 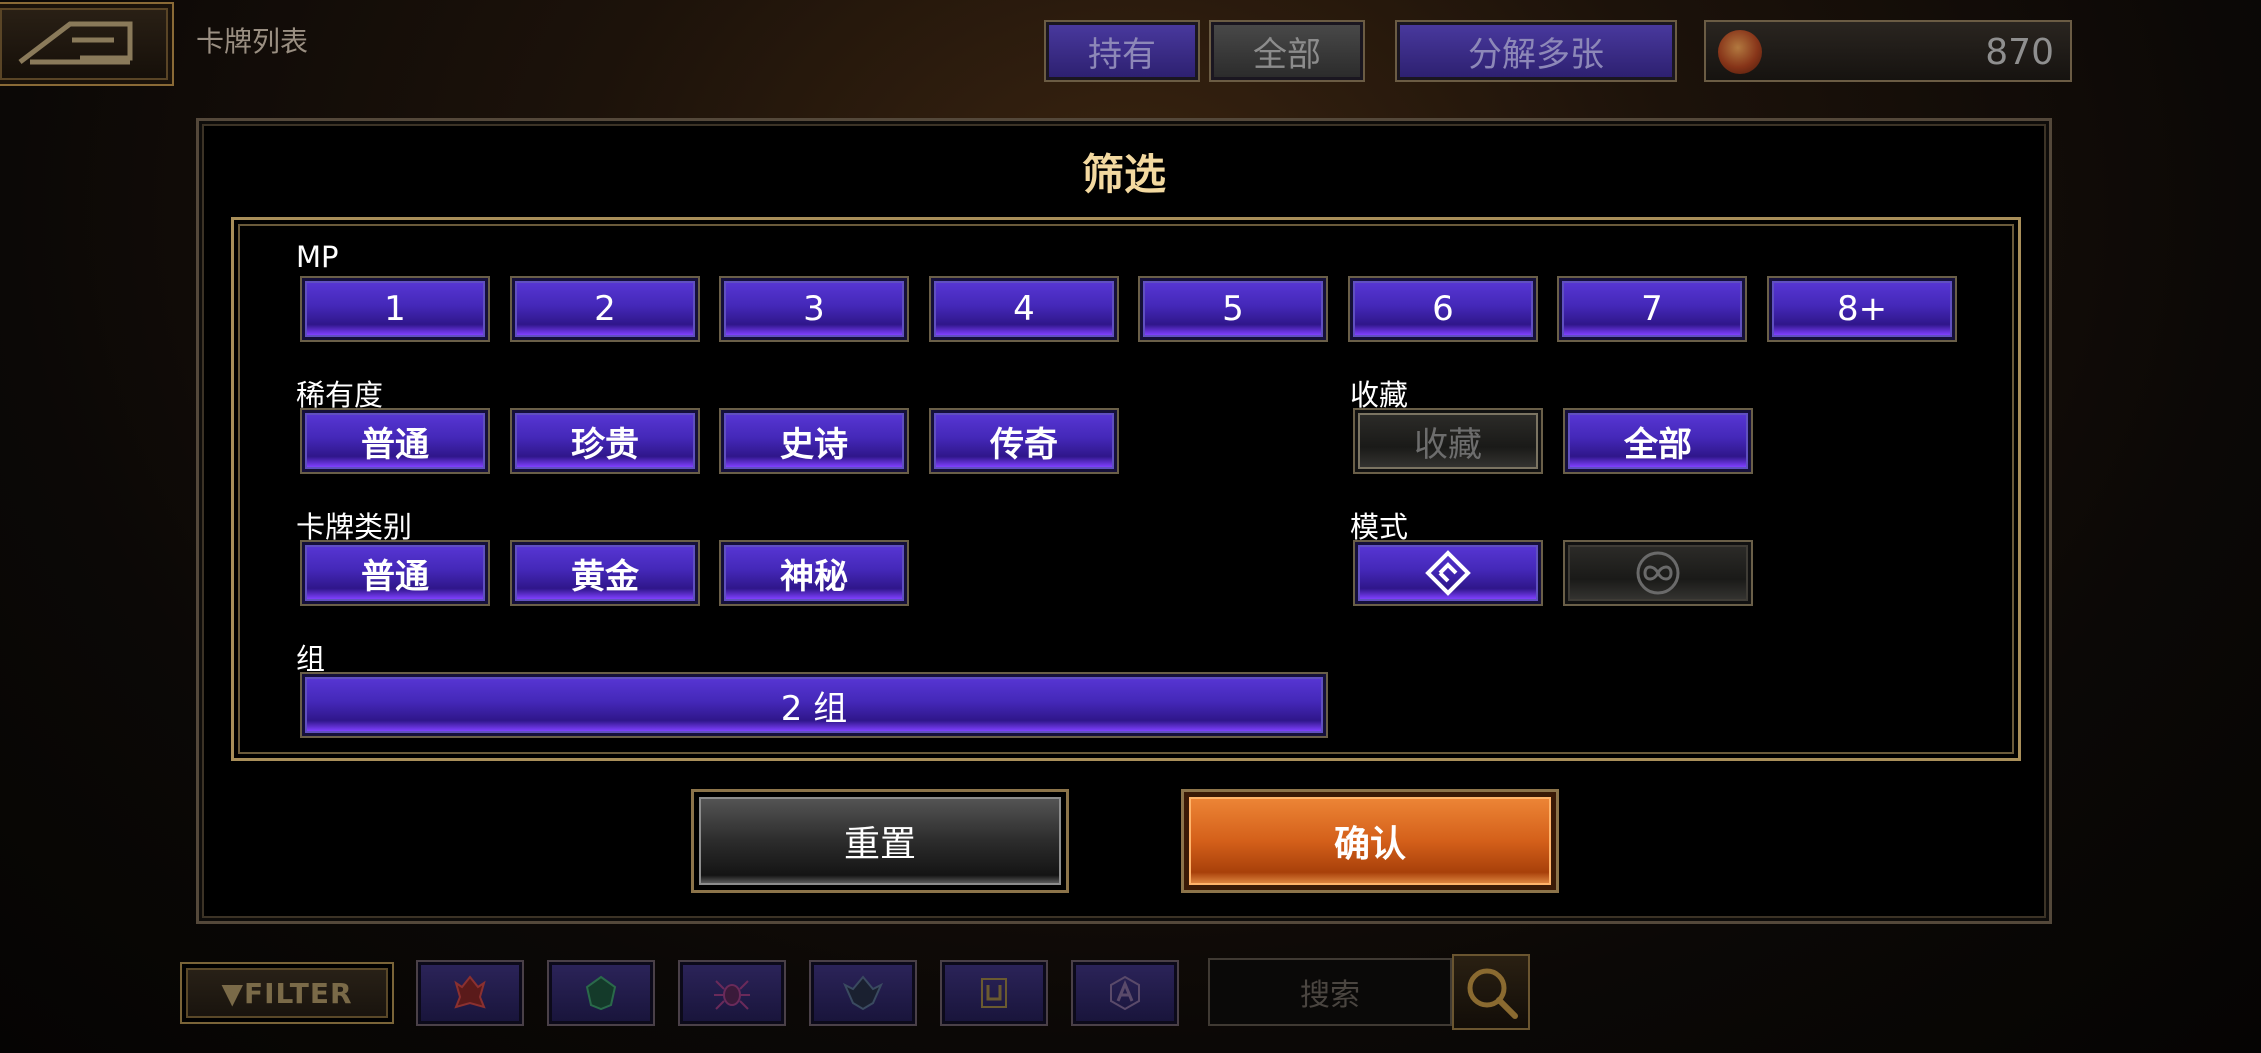 I want to click on green-faction-icon, so click(x=601, y=993).